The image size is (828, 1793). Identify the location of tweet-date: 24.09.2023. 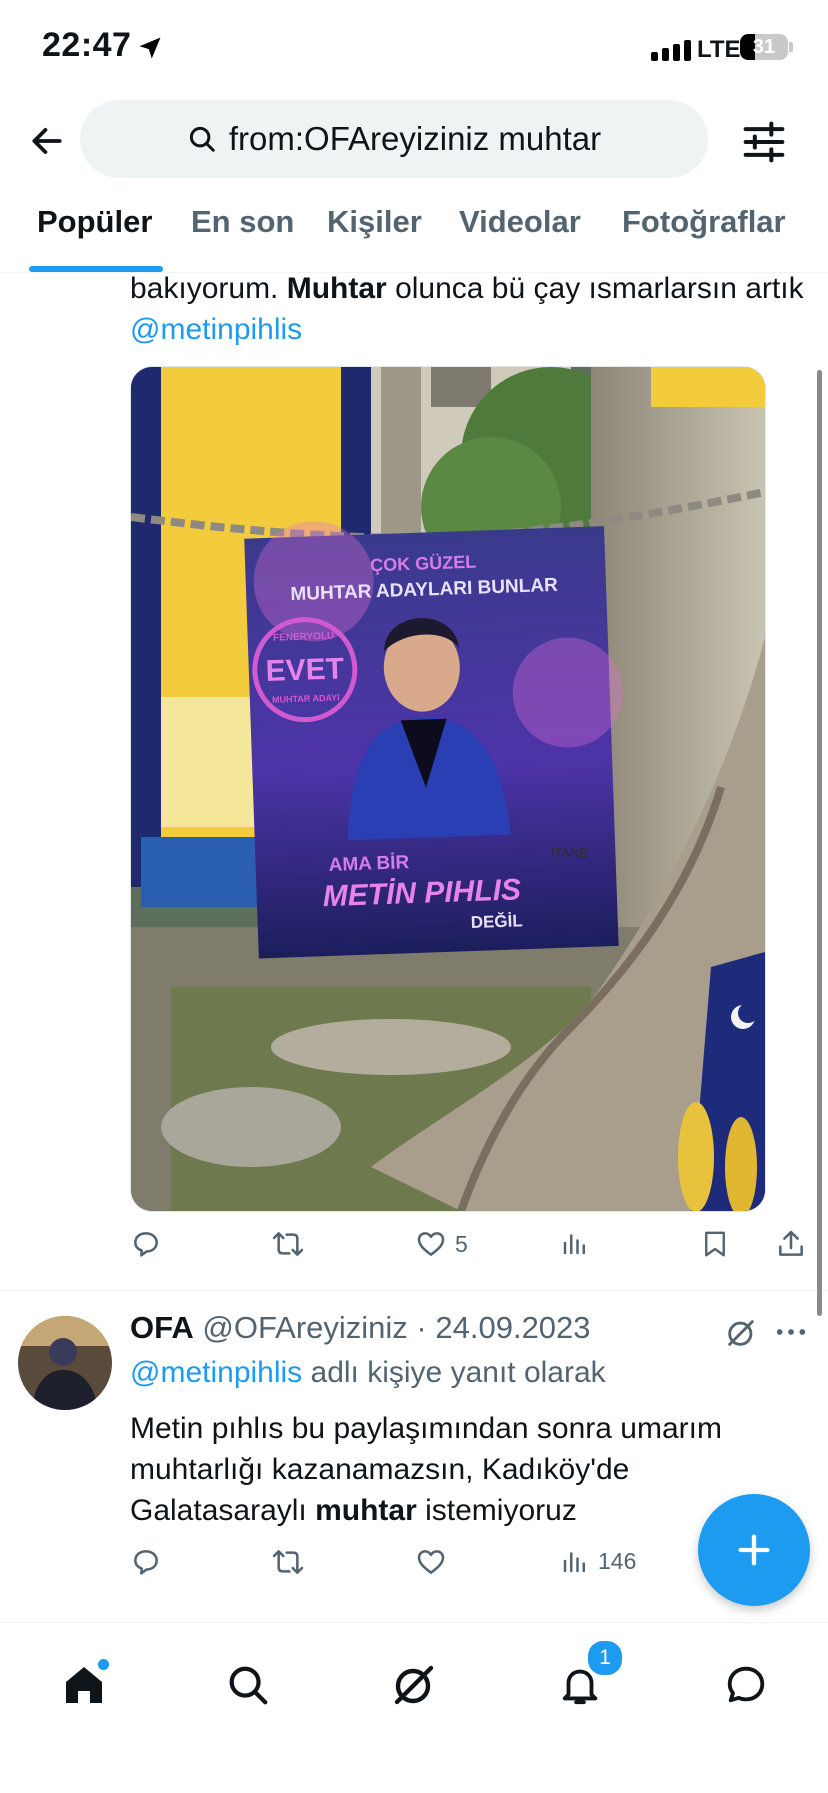
(512, 1327).